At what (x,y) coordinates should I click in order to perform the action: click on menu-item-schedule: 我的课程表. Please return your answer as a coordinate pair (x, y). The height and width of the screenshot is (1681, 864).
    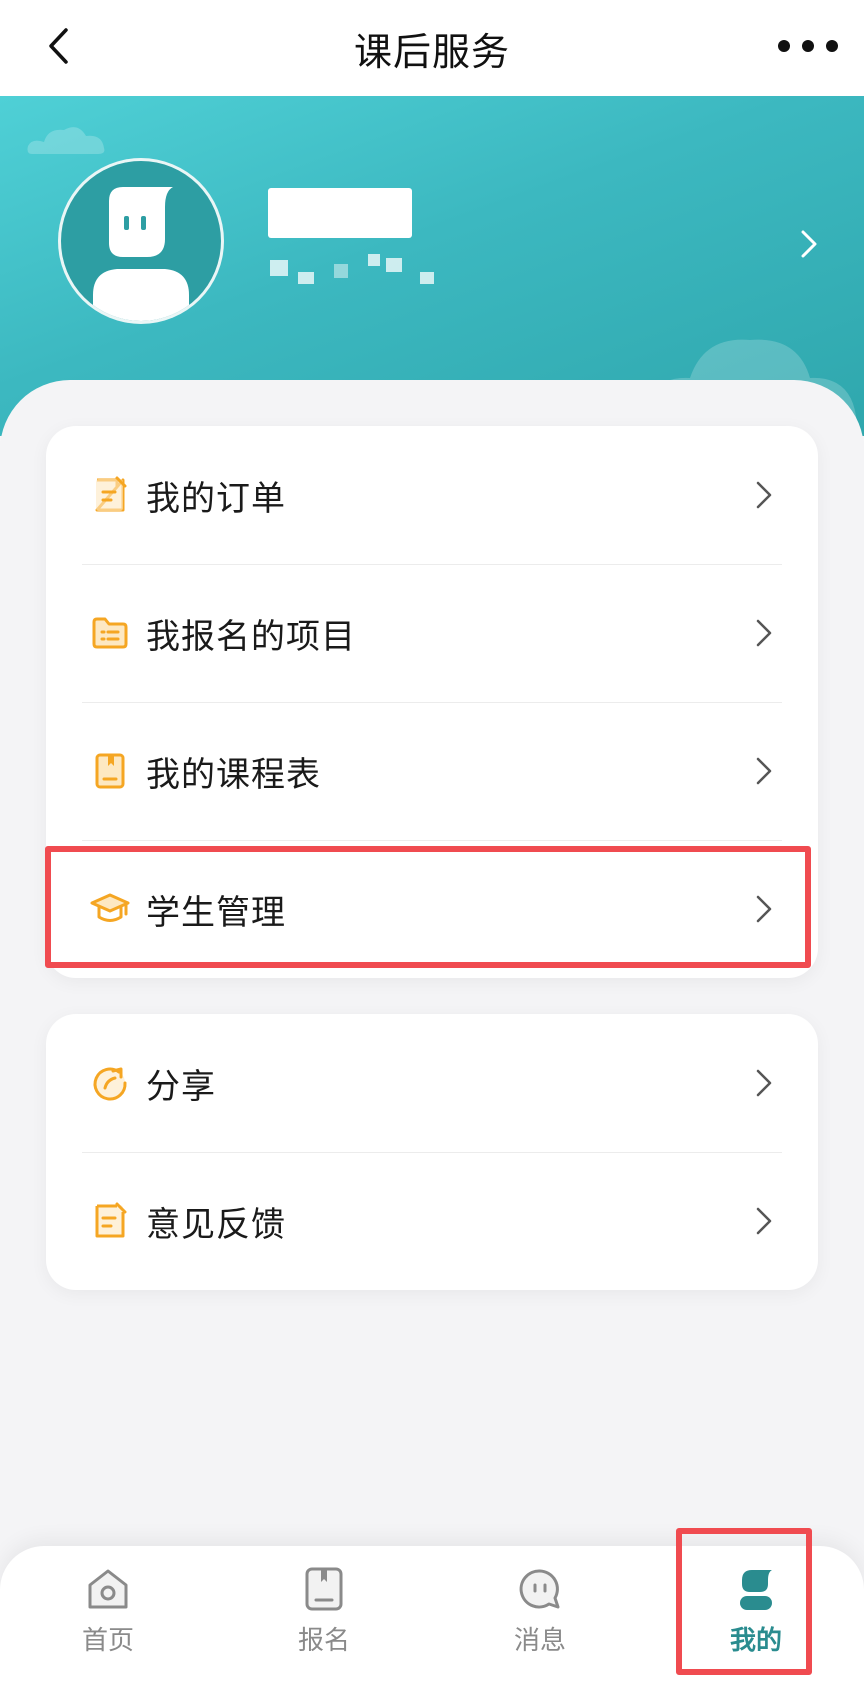
    Looking at the image, I should click on (432, 771).